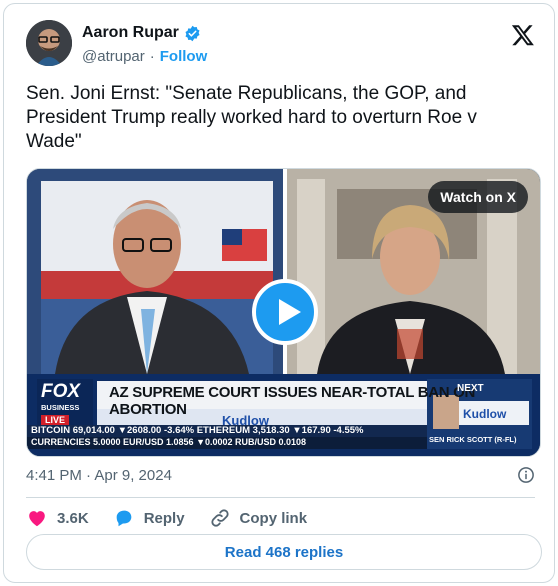 The image size is (558, 586). Describe the element at coordinates (219, 518) in the screenshot. I see `link-icon` at that location.